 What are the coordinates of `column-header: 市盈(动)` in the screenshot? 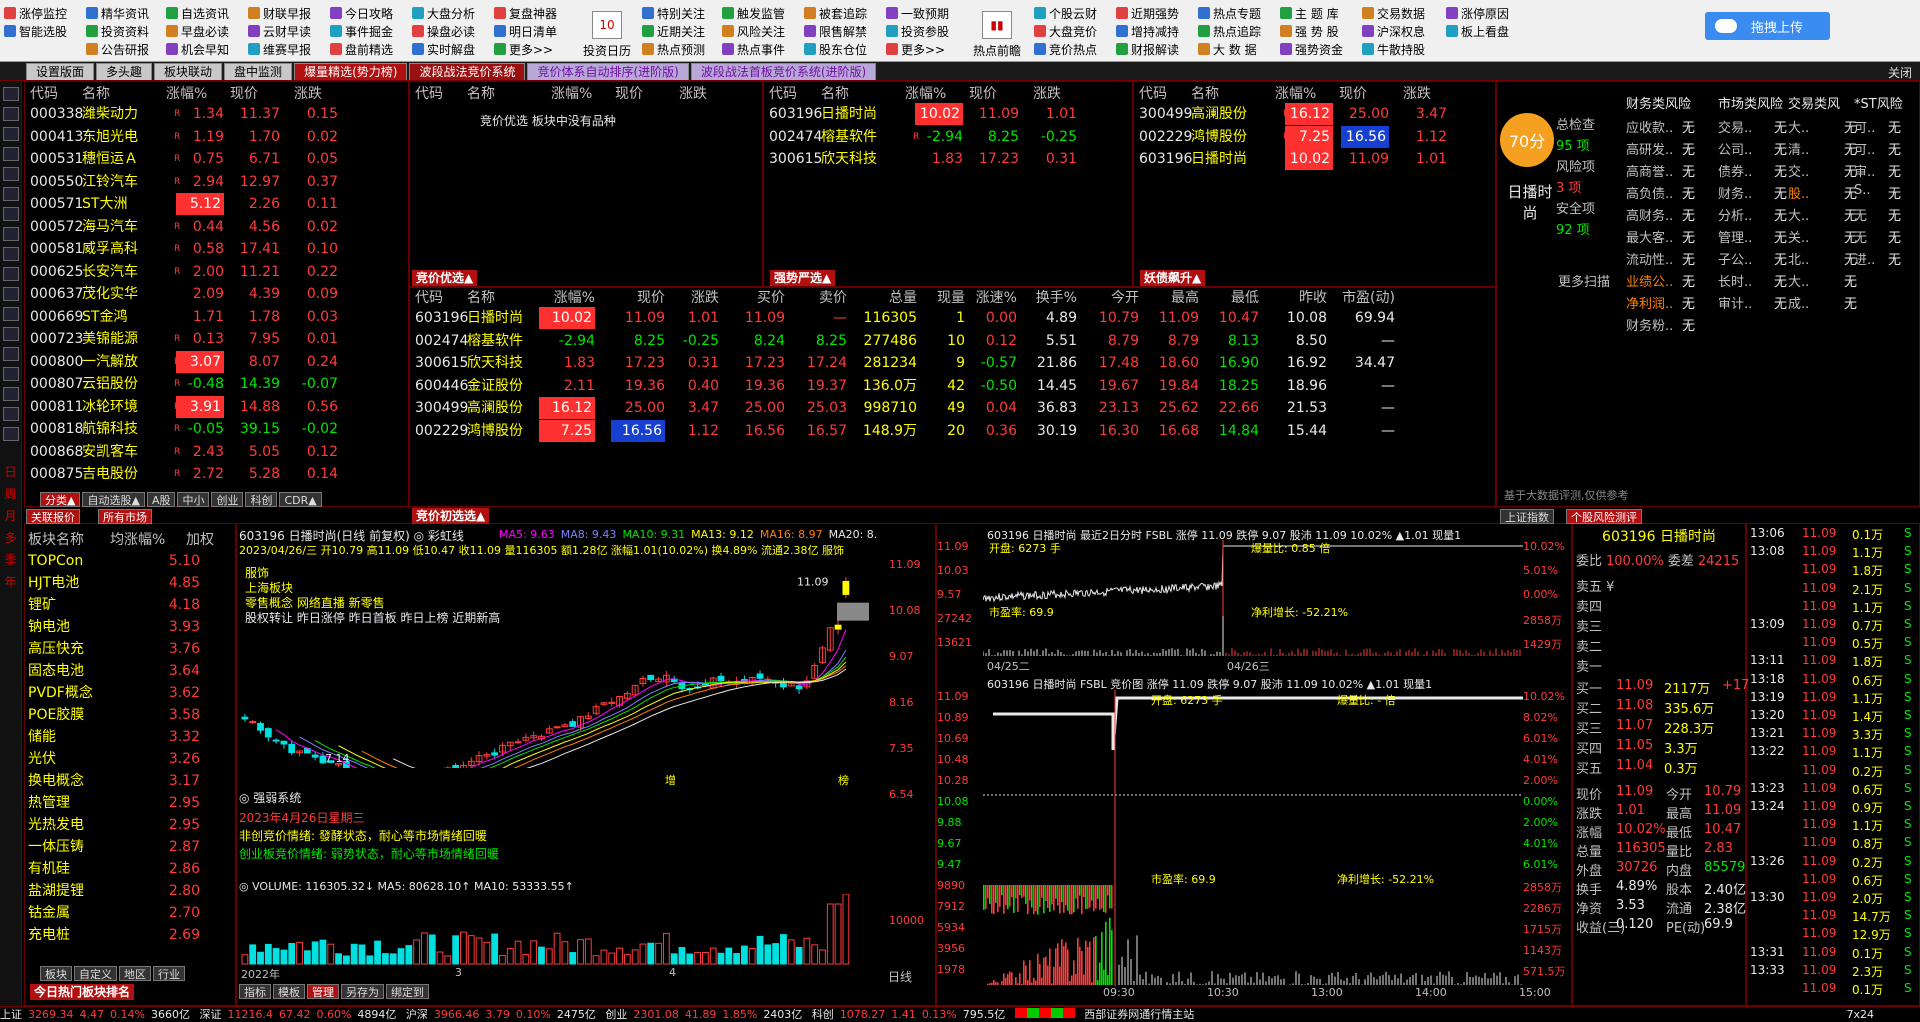 It's located at (1368, 298).